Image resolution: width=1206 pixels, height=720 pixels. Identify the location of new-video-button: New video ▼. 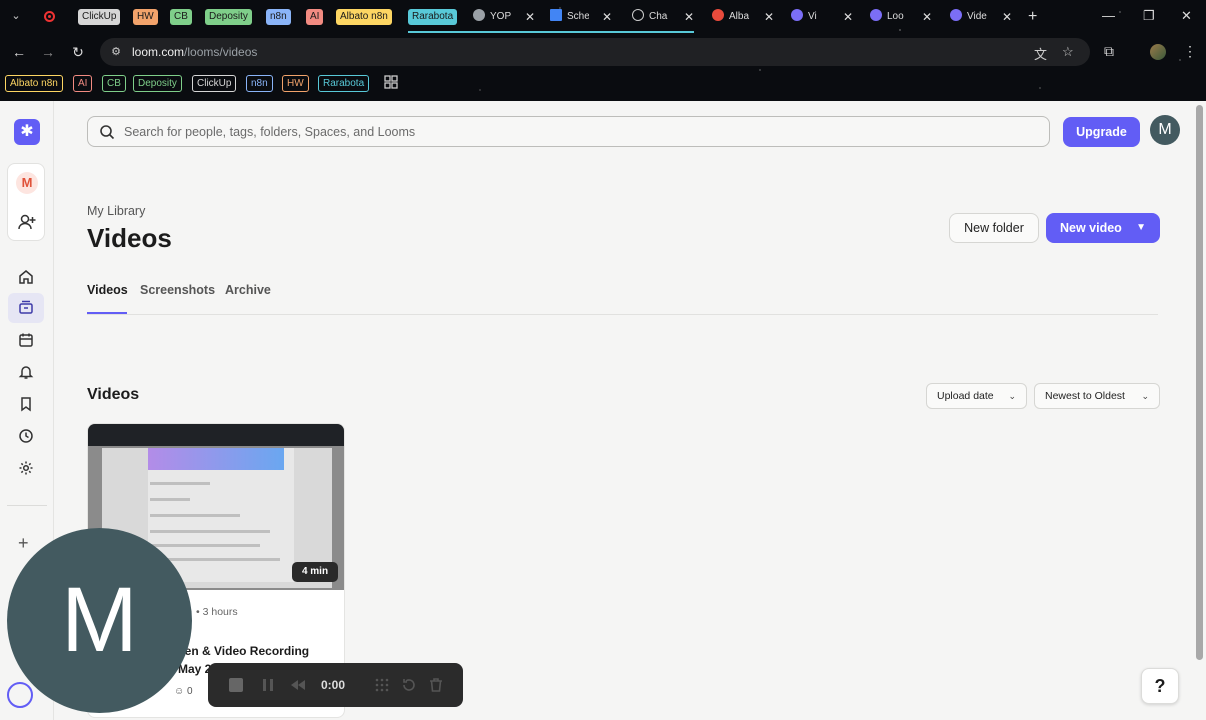
(1103, 228).